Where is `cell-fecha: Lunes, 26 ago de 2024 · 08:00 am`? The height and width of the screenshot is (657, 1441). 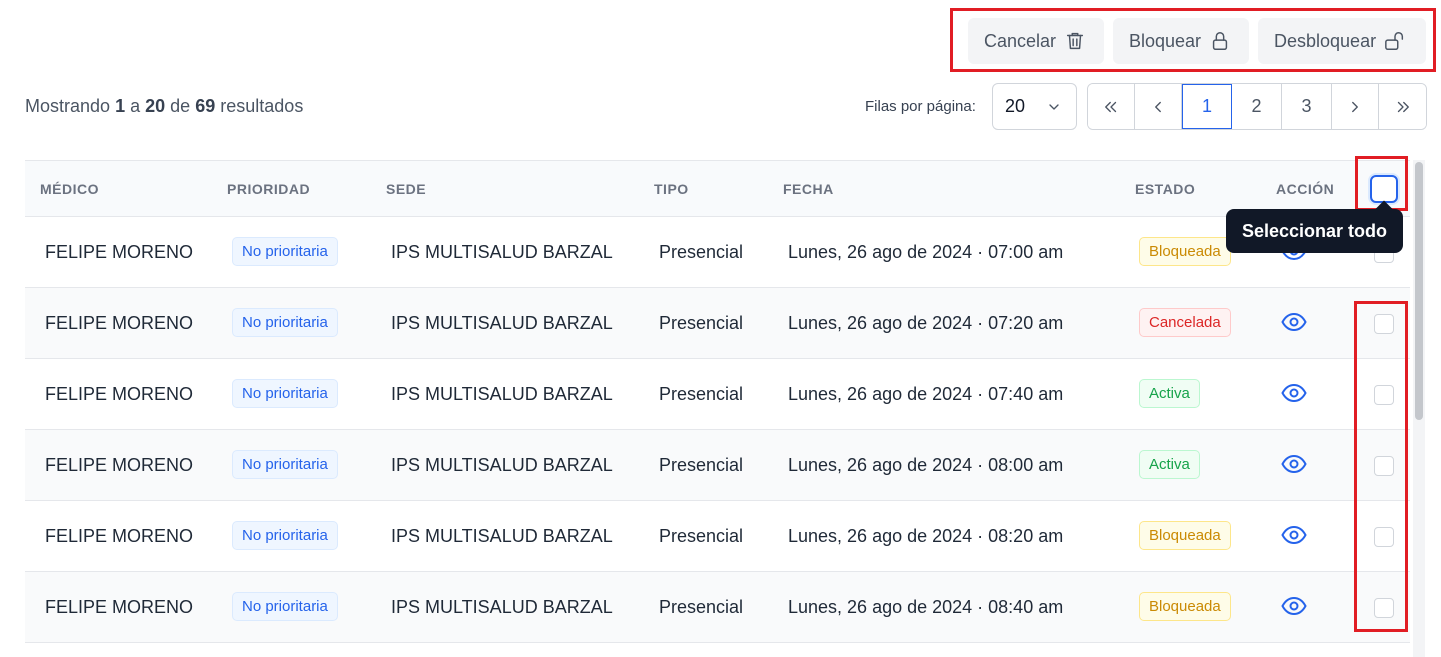
cell-fecha: Lunes, 26 ago de 2024 · 08:00 am is located at coordinates (926, 465).